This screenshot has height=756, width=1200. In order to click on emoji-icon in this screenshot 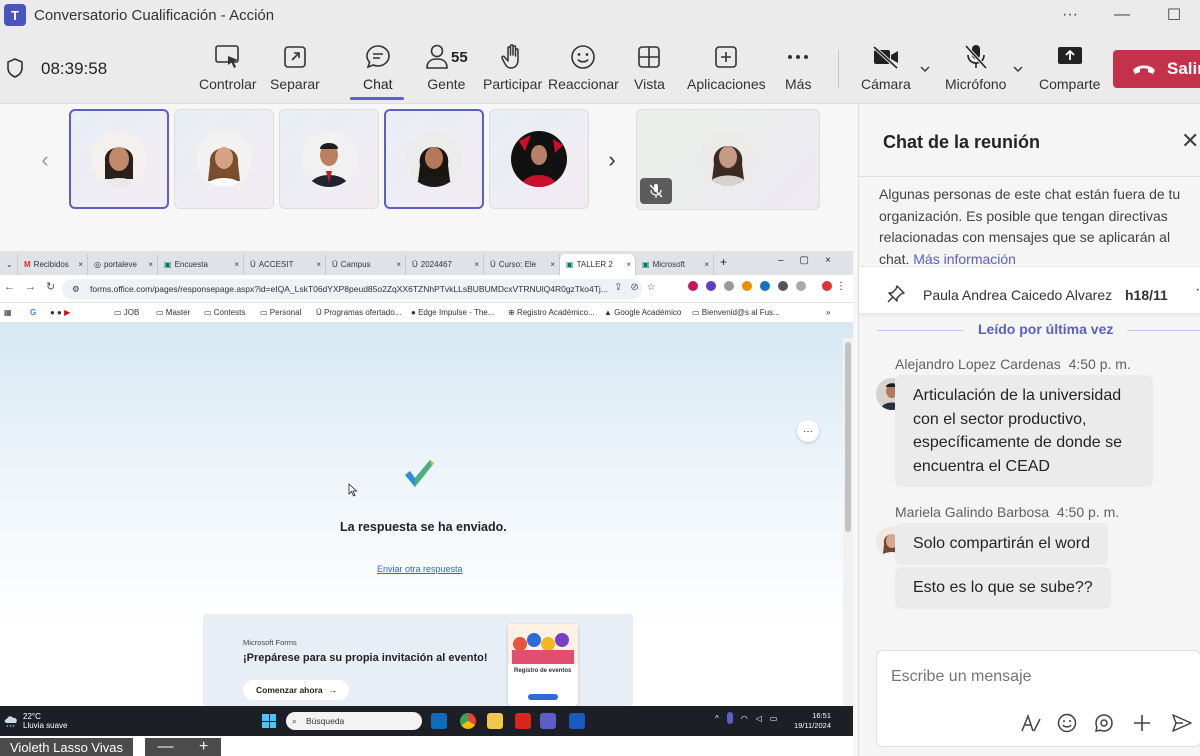, I will do `click(1067, 723)`.